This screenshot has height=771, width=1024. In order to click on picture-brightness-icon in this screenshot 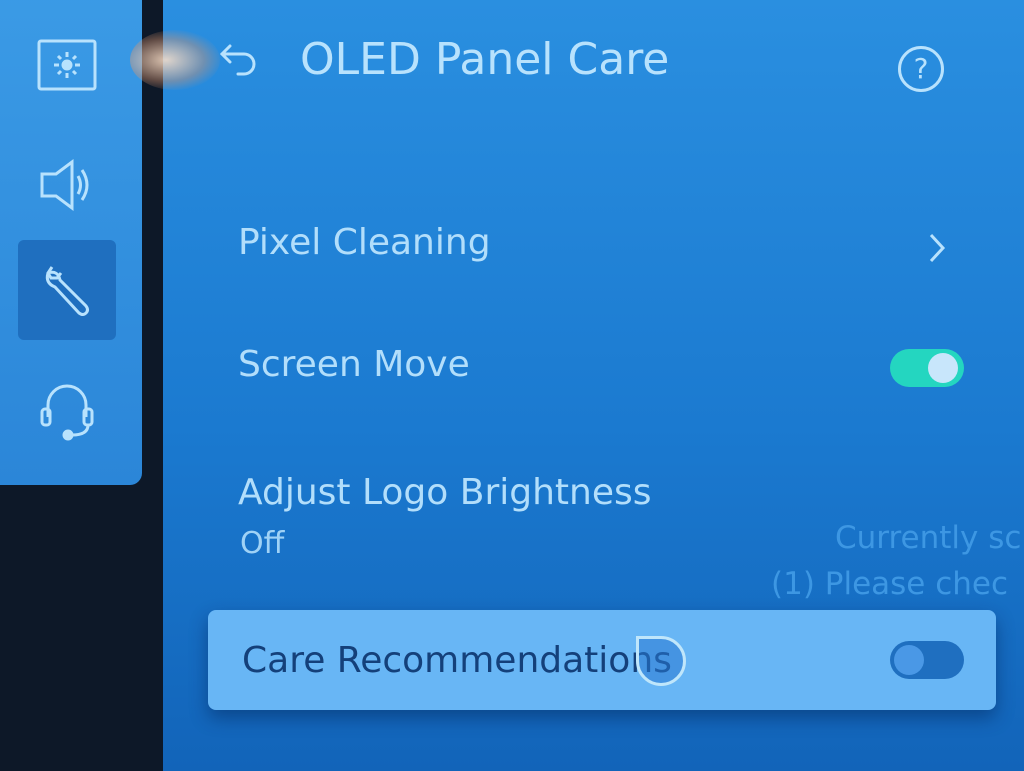, I will do `click(67, 65)`.